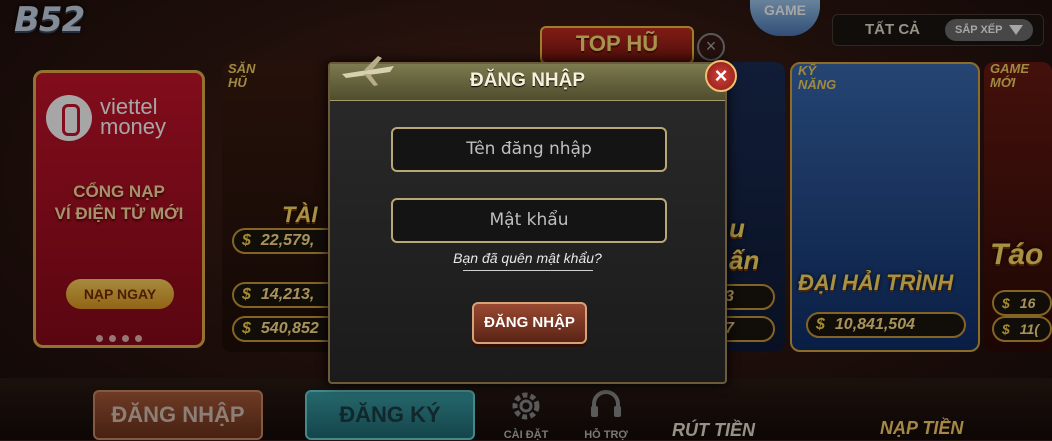  I want to click on close-icon: ×, so click(721, 75).